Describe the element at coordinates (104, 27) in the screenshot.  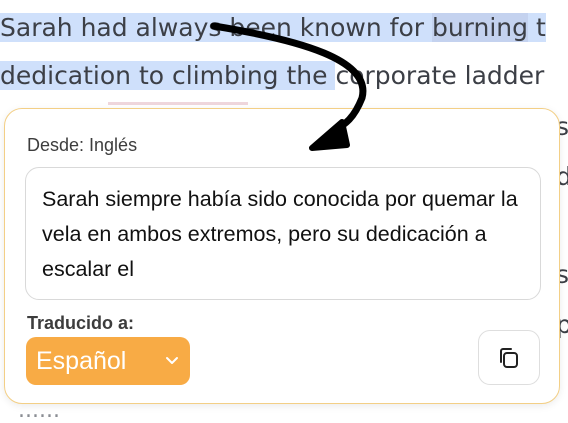
I see `doc-text-1a: Sarah had alway` at that location.